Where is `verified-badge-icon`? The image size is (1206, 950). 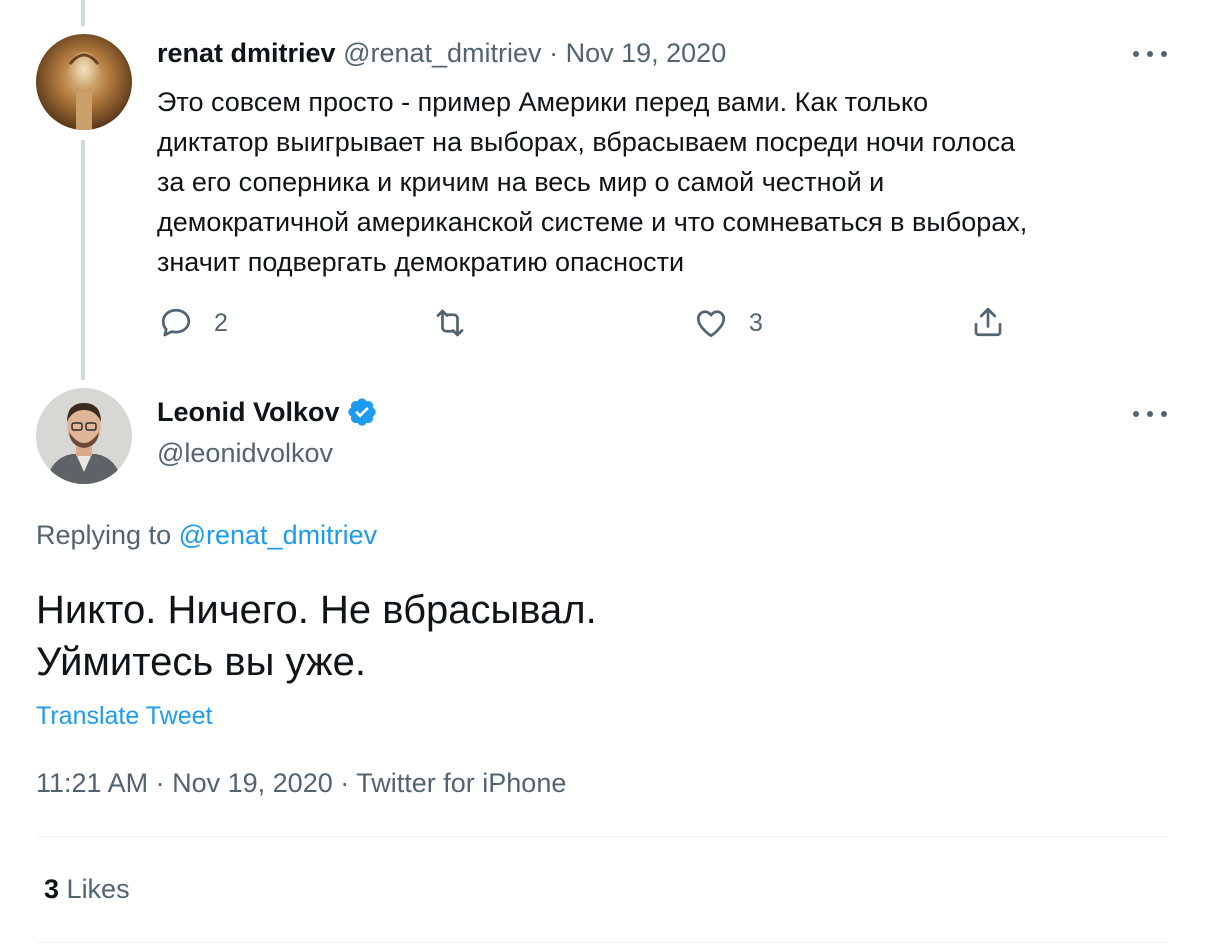 verified-badge-icon is located at coordinates (362, 412).